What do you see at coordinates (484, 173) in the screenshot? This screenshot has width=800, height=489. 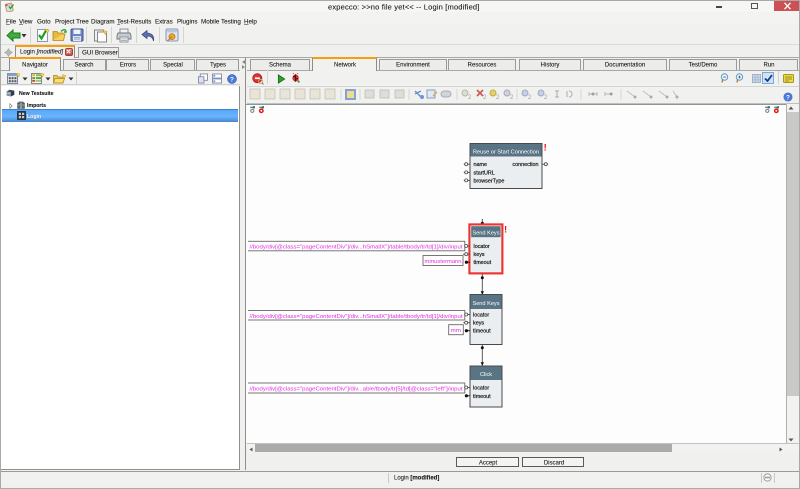 I see `svg-text: startURL` at bounding box center [484, 173].